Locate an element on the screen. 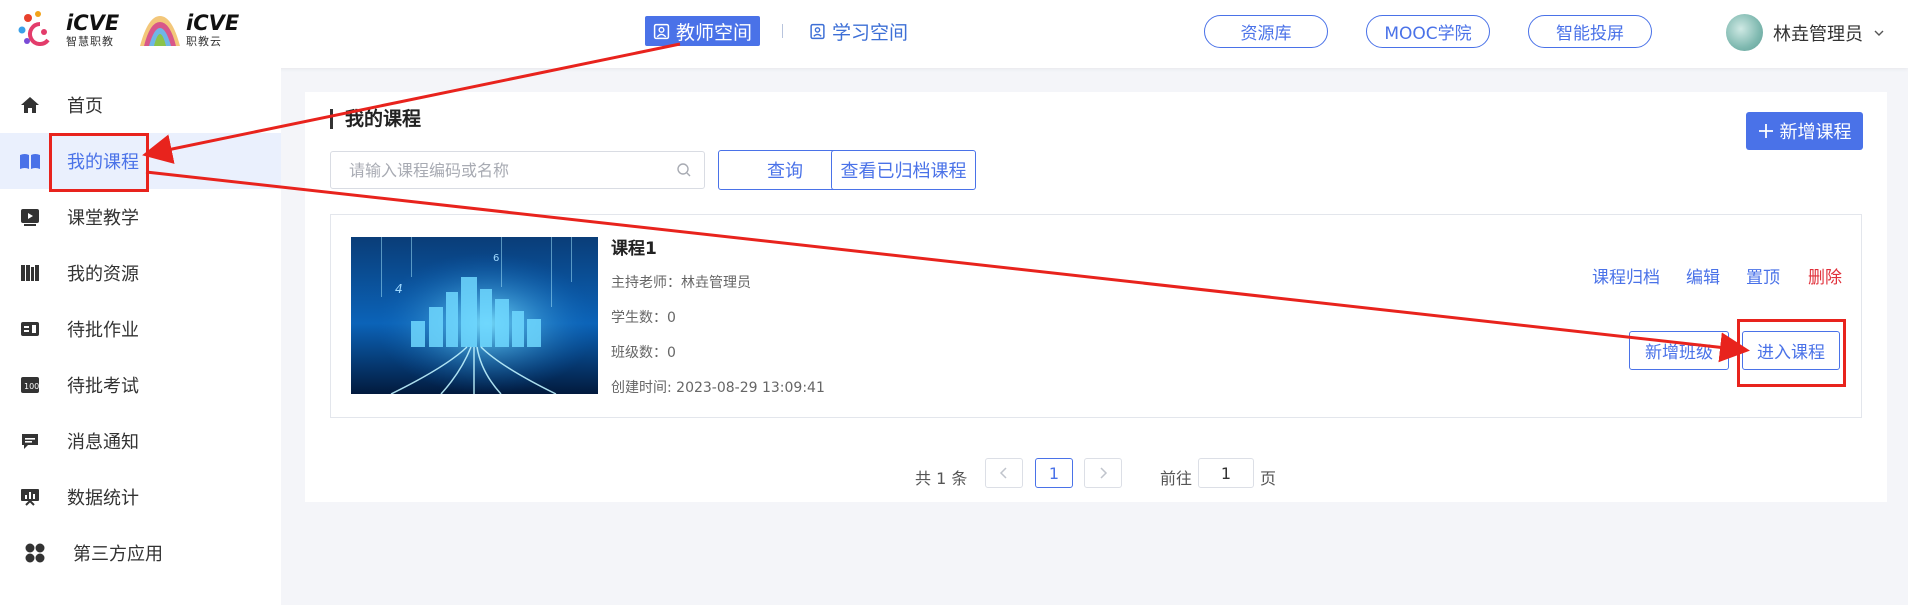 The width and height of the screenshot is (1908, 605). chevron-left-icon is located at coordinates (1003, 473).